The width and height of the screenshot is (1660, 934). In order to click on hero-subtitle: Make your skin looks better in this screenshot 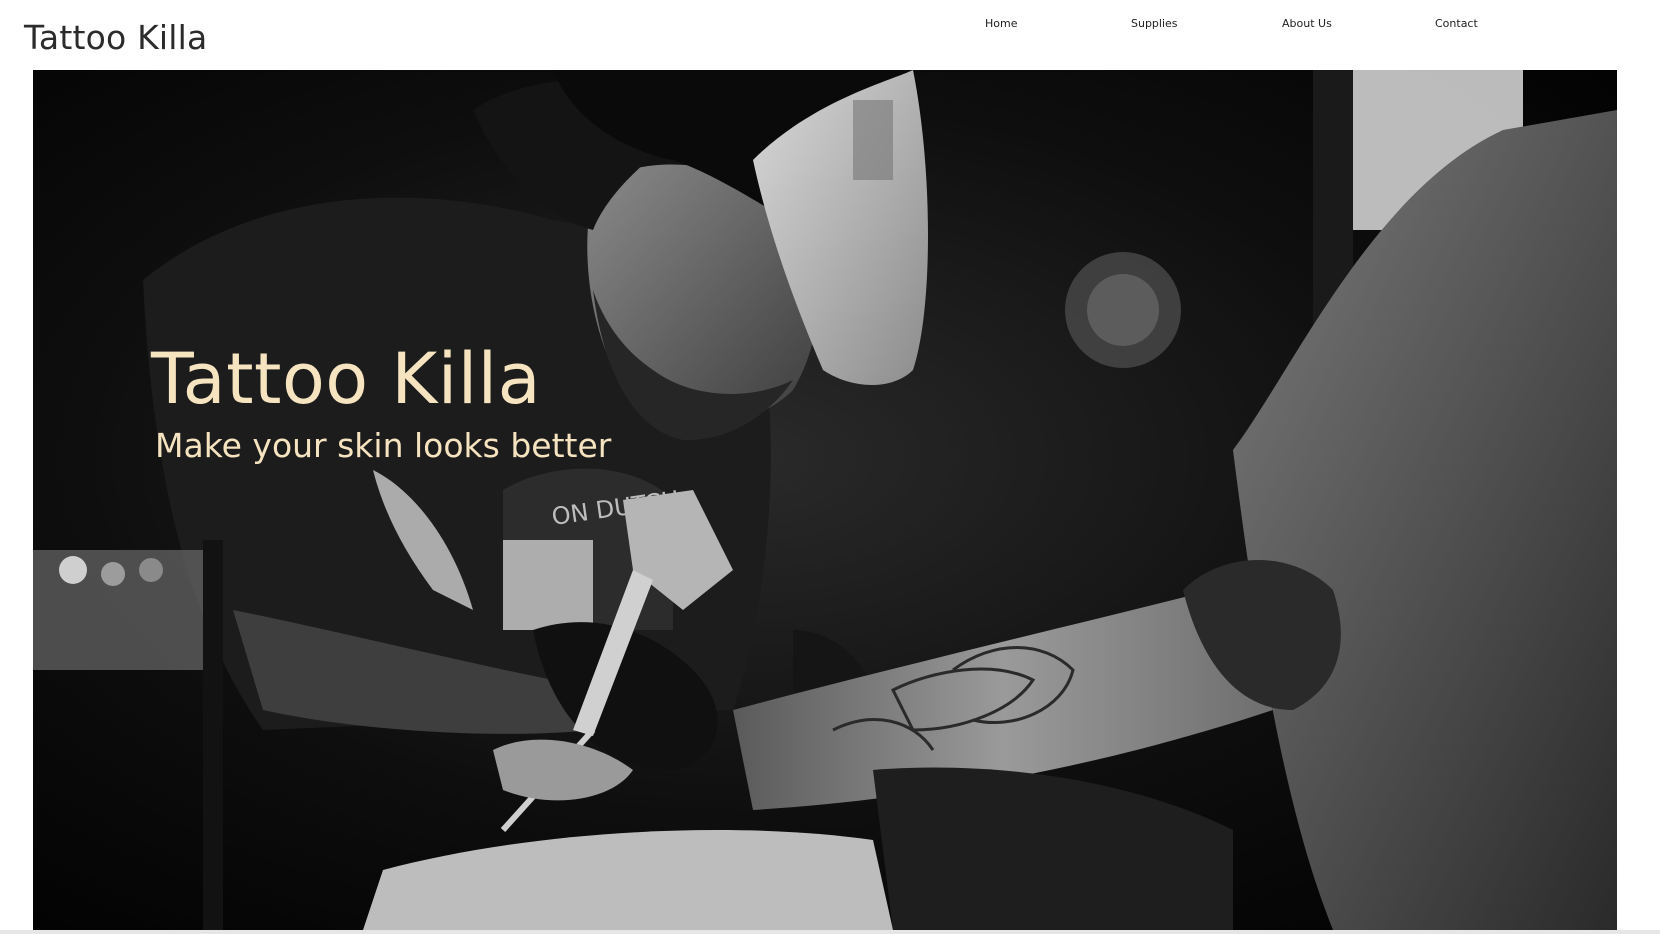, I will do `click(383, 445)`.